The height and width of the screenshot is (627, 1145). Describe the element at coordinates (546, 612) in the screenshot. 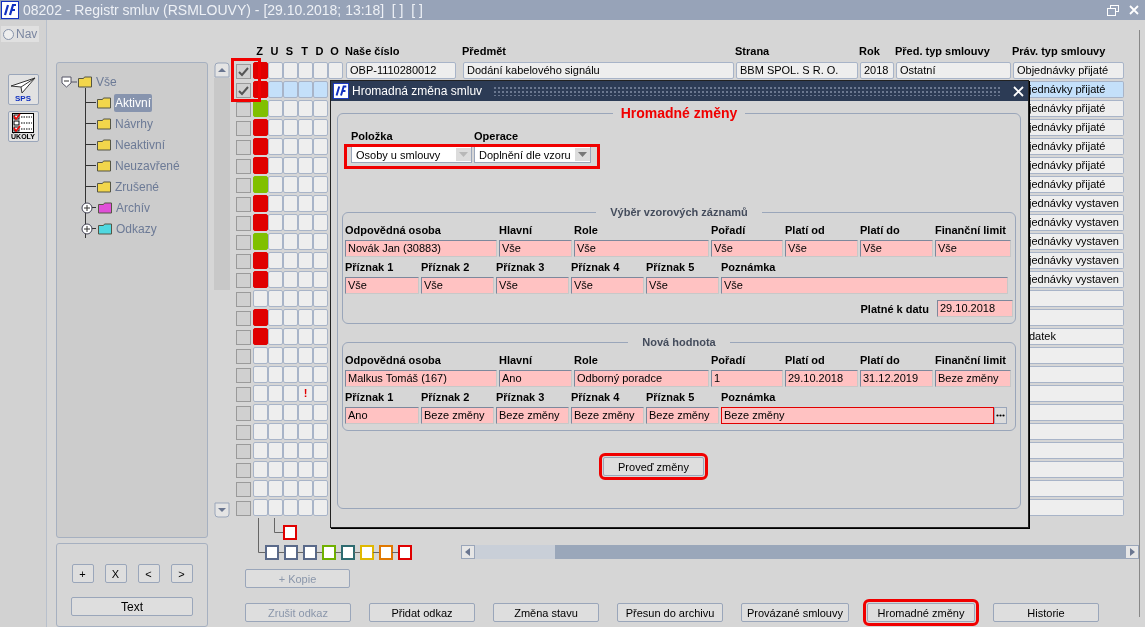

I see `action-button: Změna stavu` at that location.